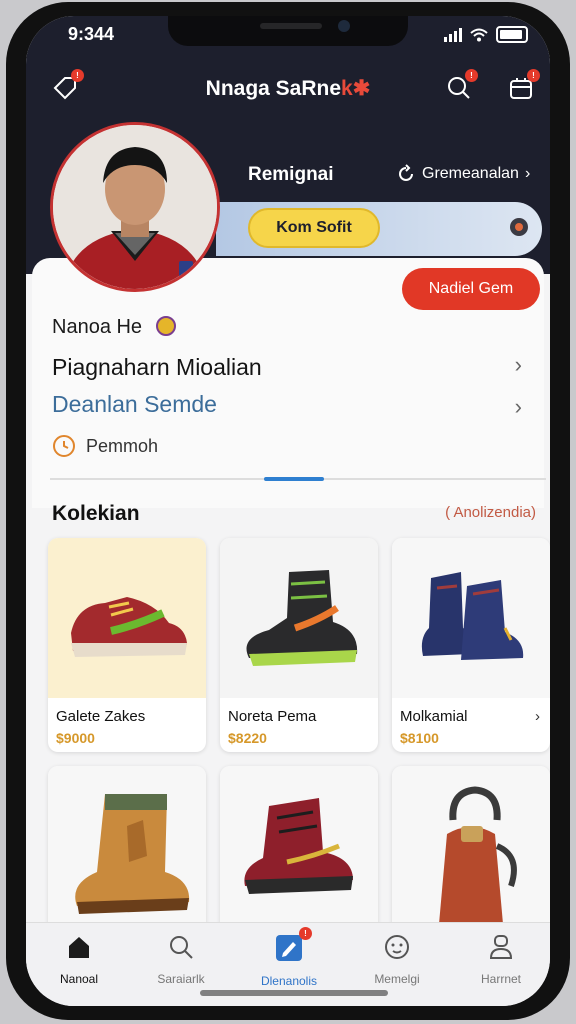  What do you see at coordinates (105, 446) in the screenshot?
I see `detail-line-4: Pemmoh` at bounding box center [105, 446].